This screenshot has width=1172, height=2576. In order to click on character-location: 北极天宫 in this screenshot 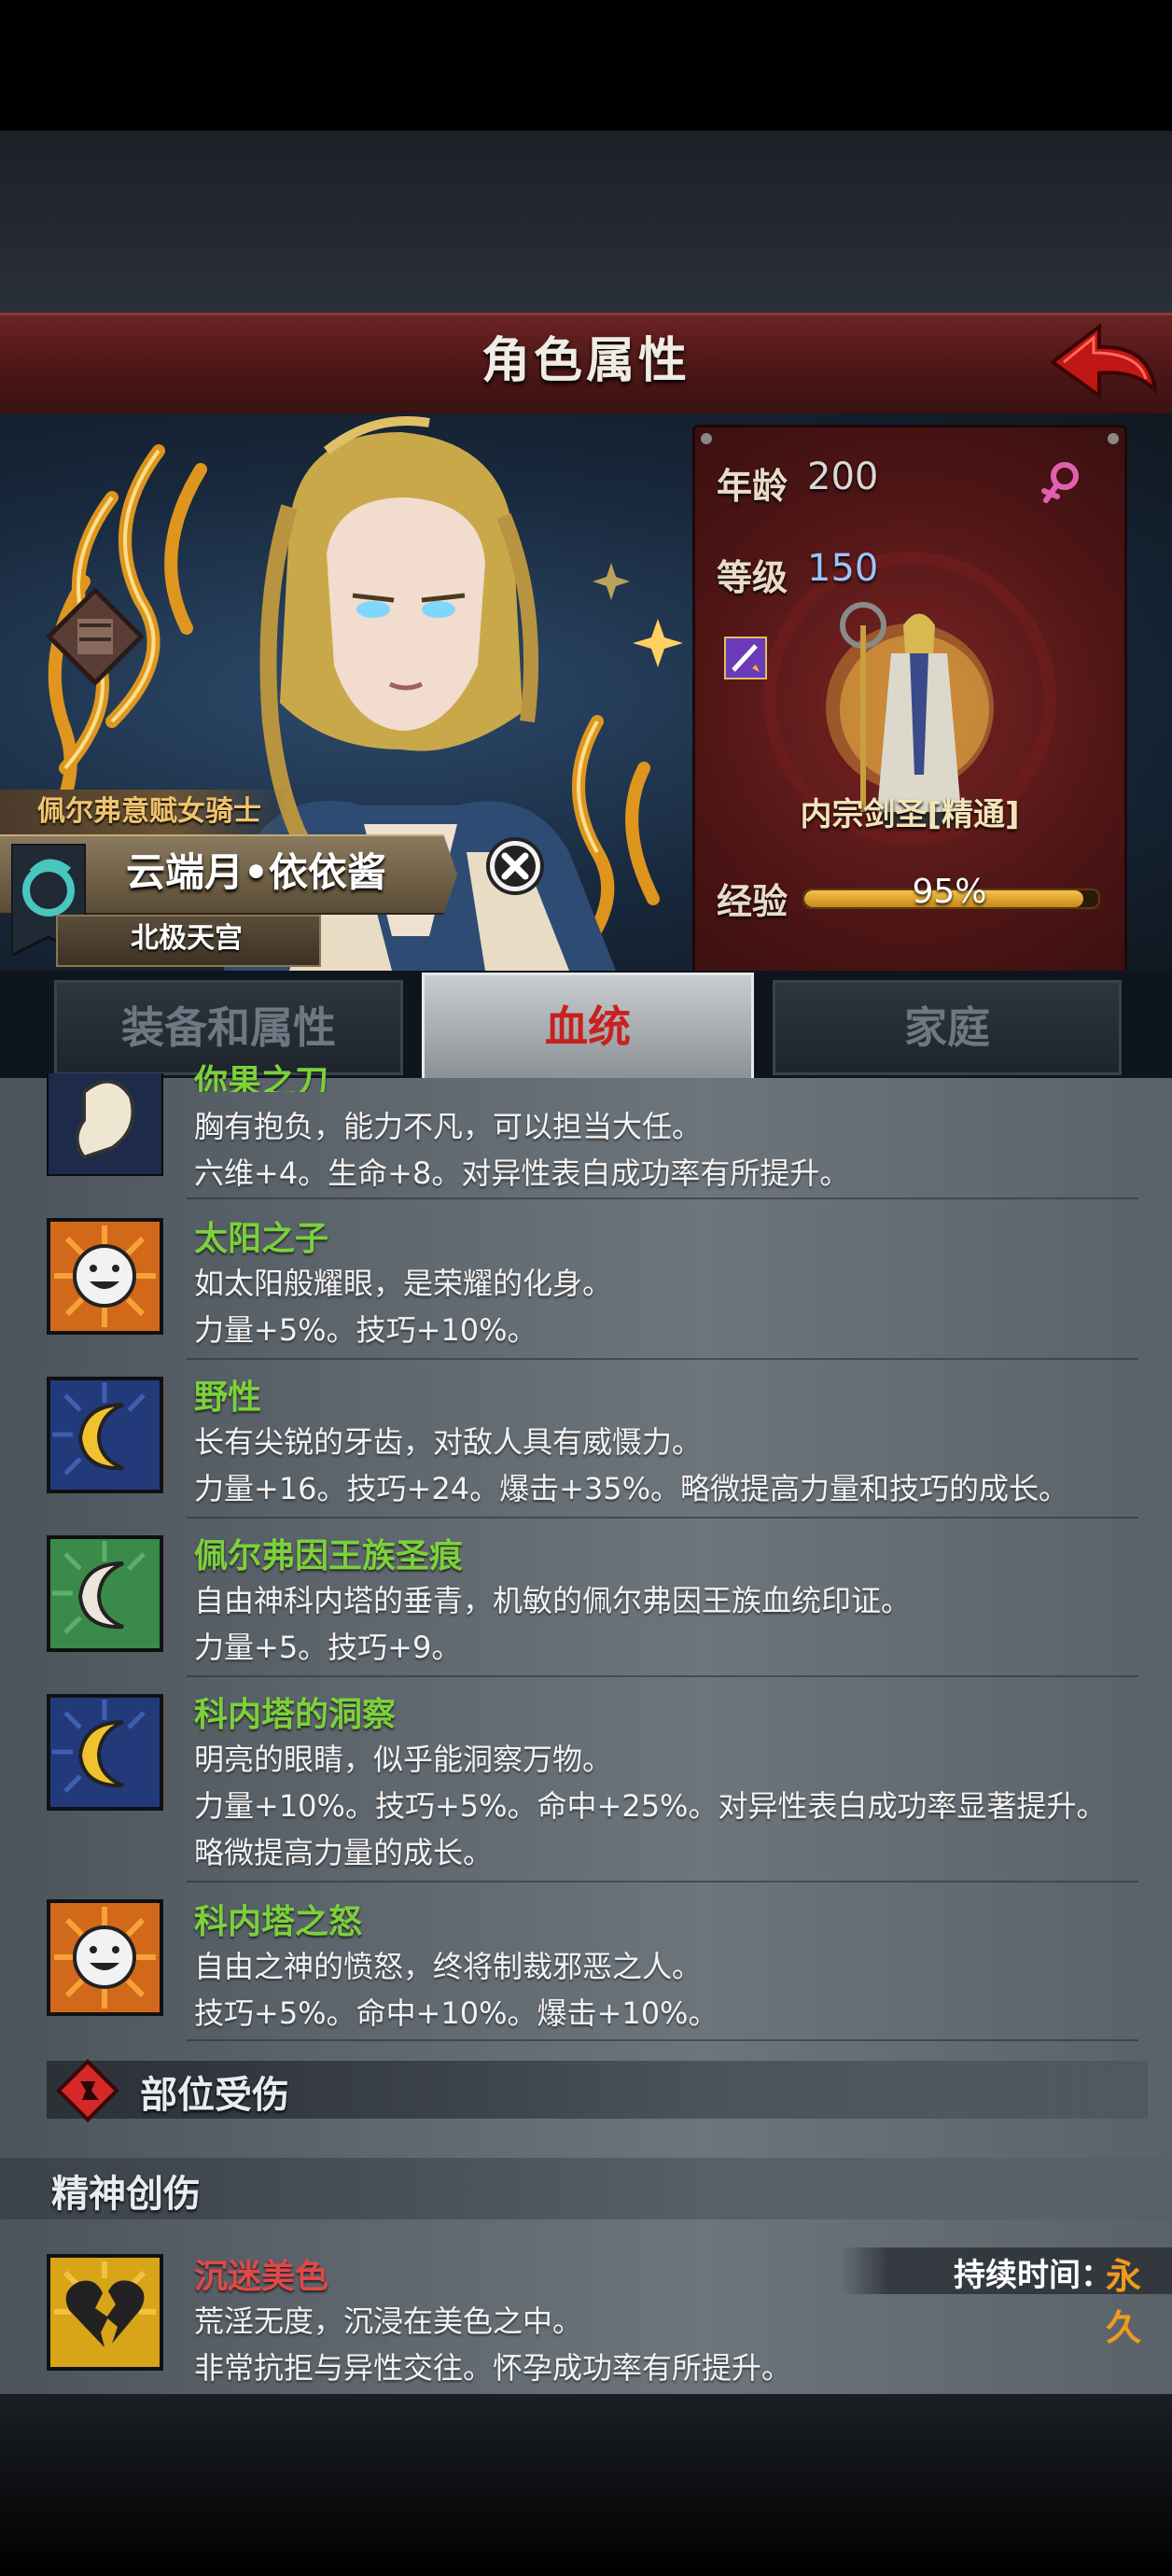, I will do `click(187, 938)`.